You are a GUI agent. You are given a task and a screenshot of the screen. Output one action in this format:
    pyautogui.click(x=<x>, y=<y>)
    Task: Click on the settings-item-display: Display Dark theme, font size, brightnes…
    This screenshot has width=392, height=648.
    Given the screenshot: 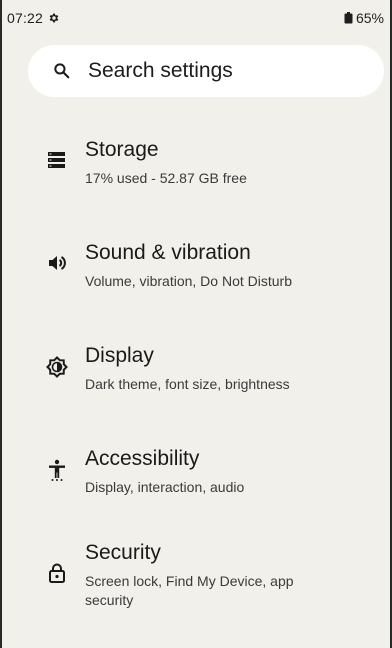 What is the action you would take?
    pyautogui.click(x=196, y=379)
    